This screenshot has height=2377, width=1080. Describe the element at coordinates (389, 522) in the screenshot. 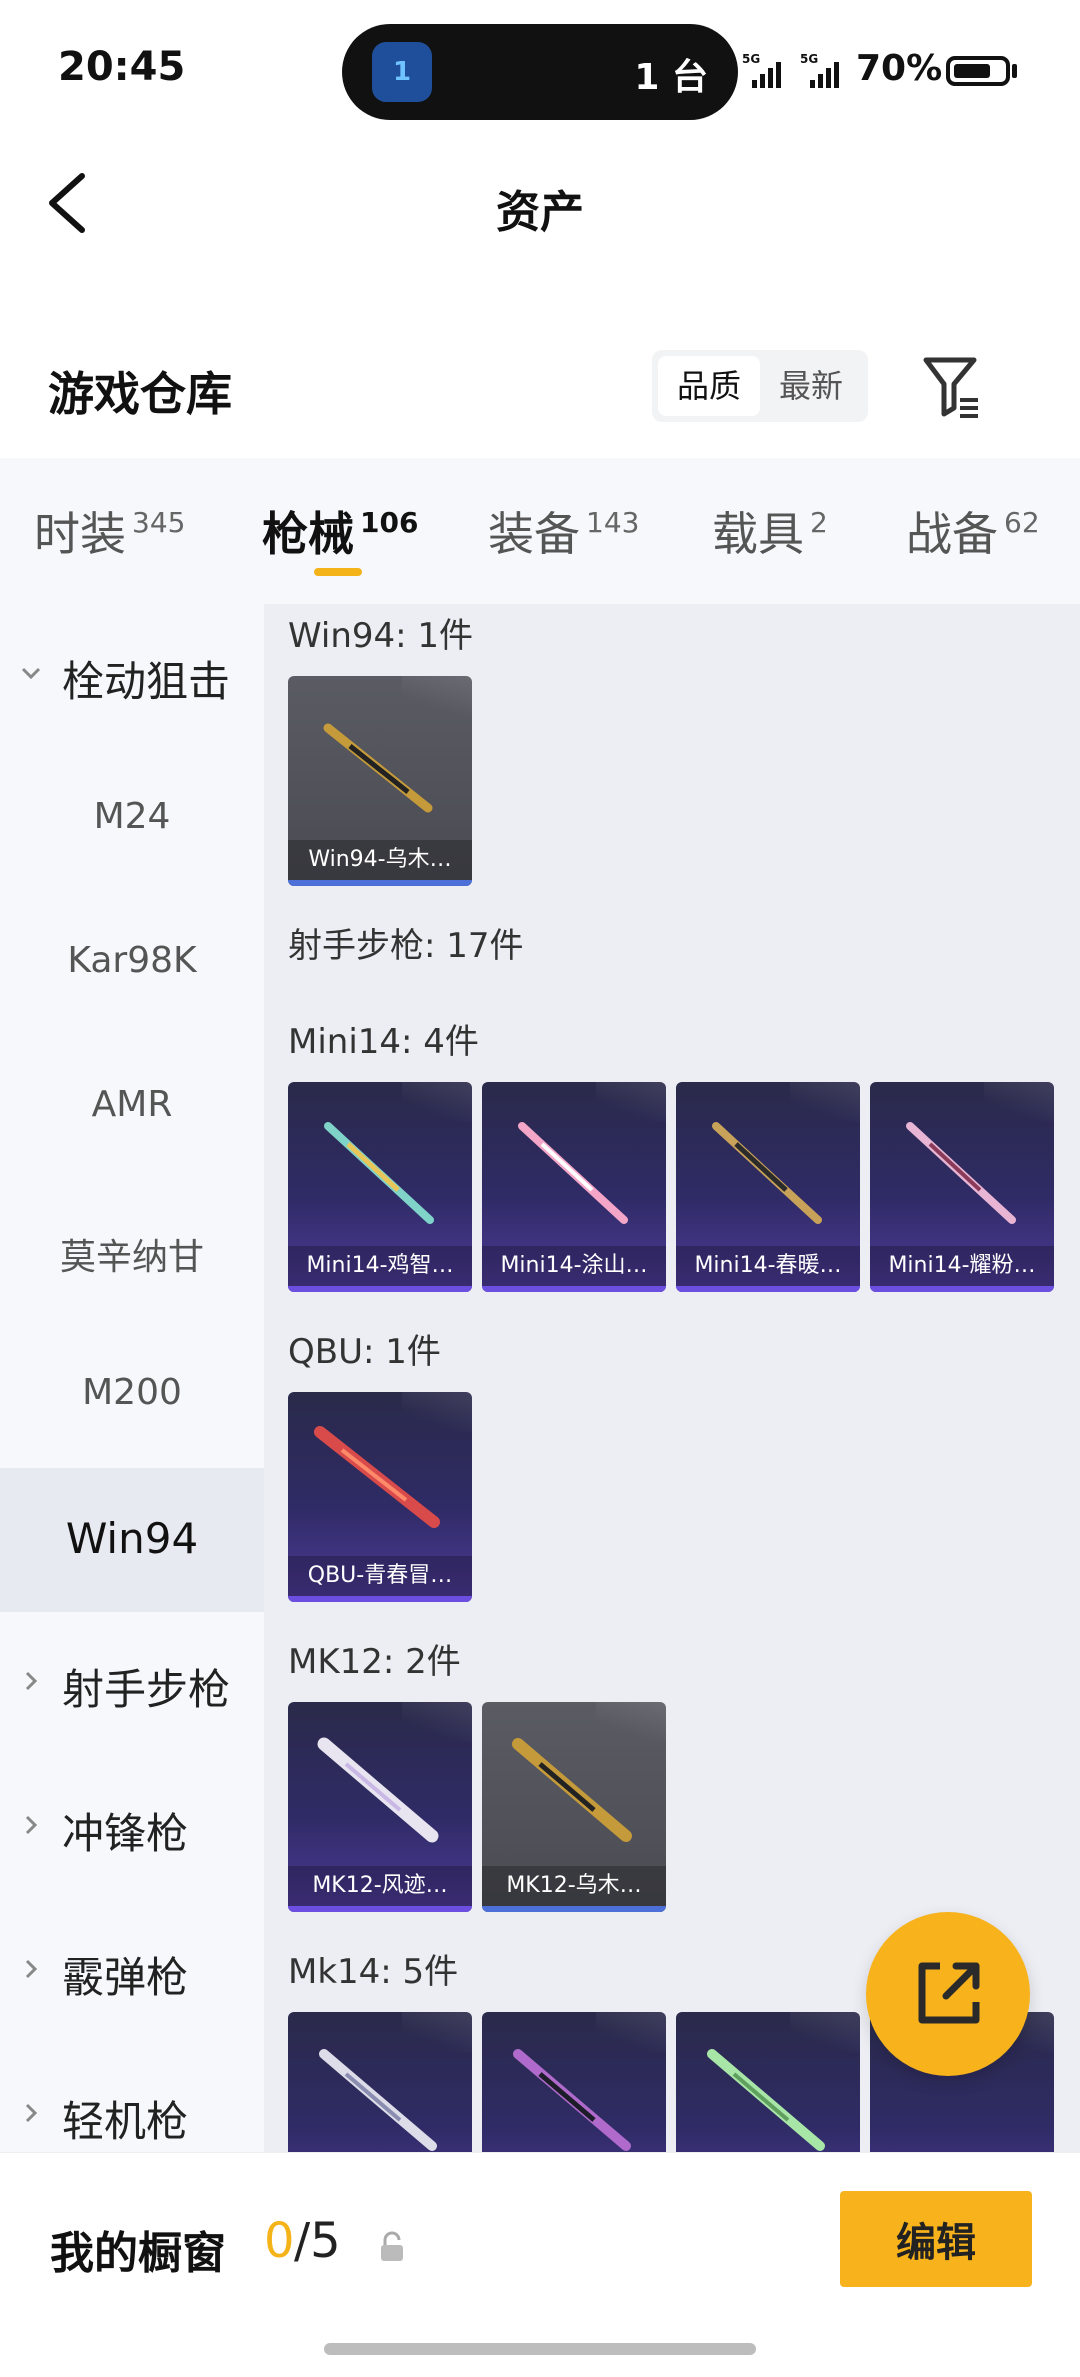

I see `tab-count: 106` at that location.